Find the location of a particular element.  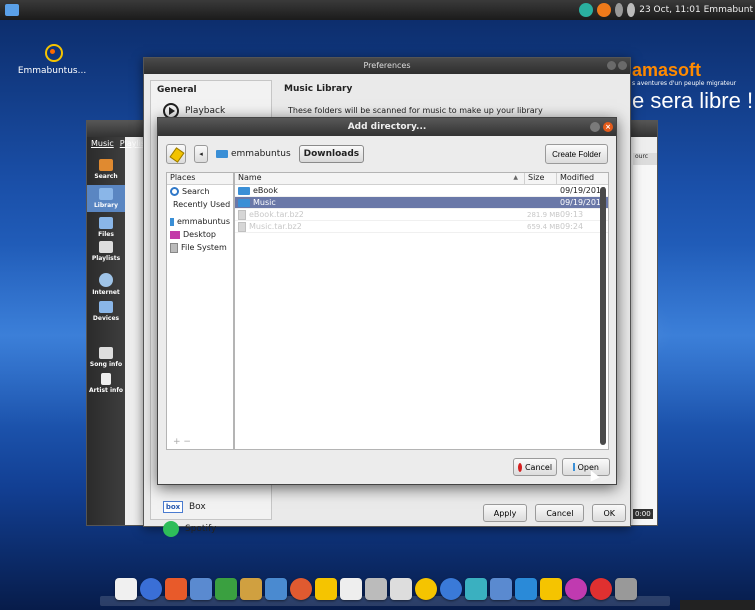

pref-cancel-button: Cancel is located at coordinates (560, 513).